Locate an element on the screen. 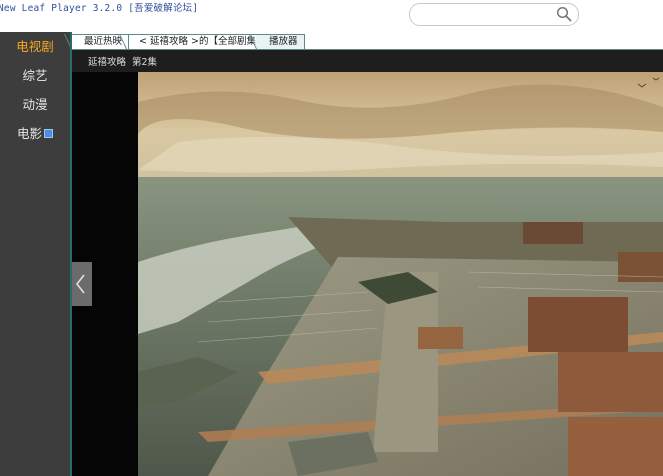 Image resolution: width=663 pixels, height=476 pixels. tab-player: 播放器 is located at coordinates (280, 41).